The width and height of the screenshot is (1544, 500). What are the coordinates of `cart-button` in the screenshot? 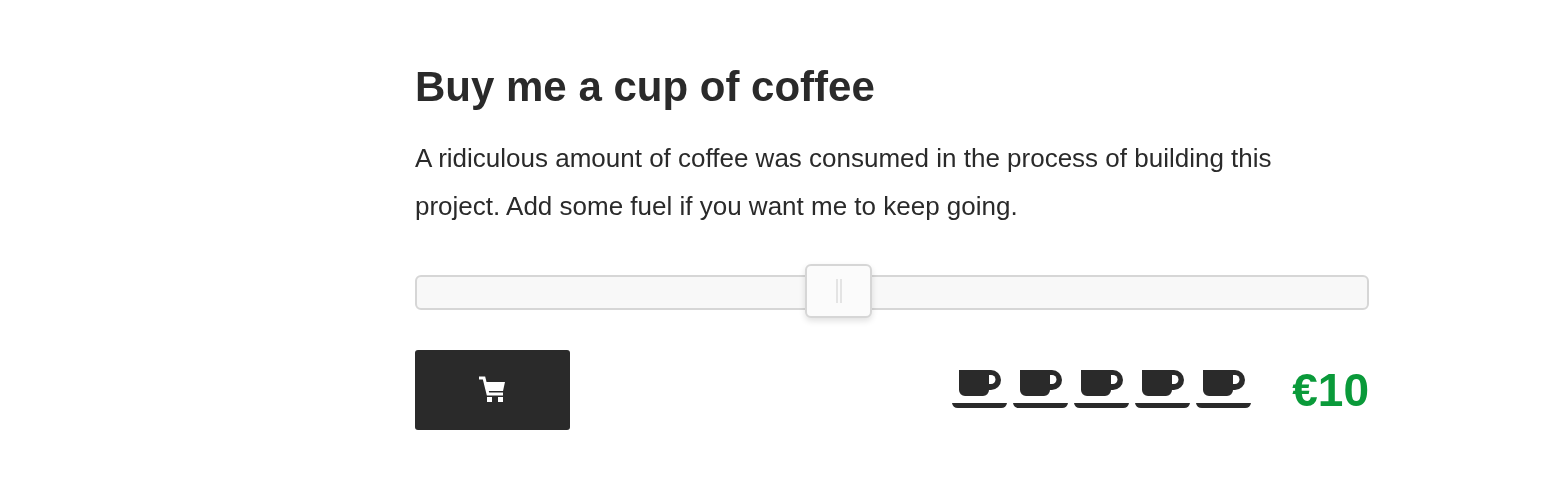 It's located at (492, 390).